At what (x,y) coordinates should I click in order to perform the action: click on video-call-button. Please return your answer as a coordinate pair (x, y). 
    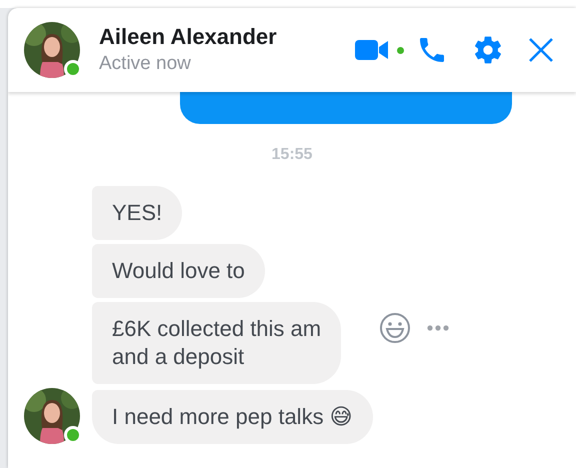
    Looking at the image, I should click on (372, 50).